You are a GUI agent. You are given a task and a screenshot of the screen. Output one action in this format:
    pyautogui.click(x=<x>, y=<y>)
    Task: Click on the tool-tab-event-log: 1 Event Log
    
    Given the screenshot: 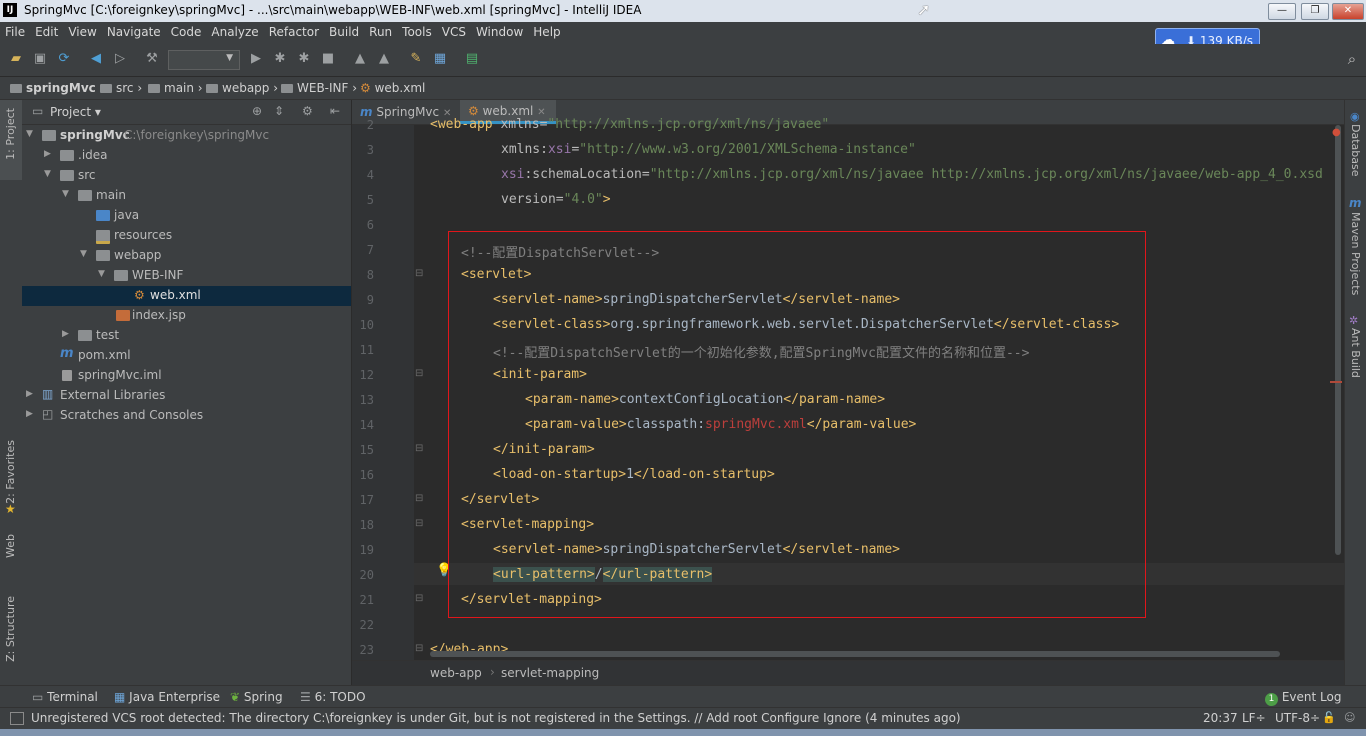 What is the action you would take?
    pyautogui.click(x=1303, y=698)
    